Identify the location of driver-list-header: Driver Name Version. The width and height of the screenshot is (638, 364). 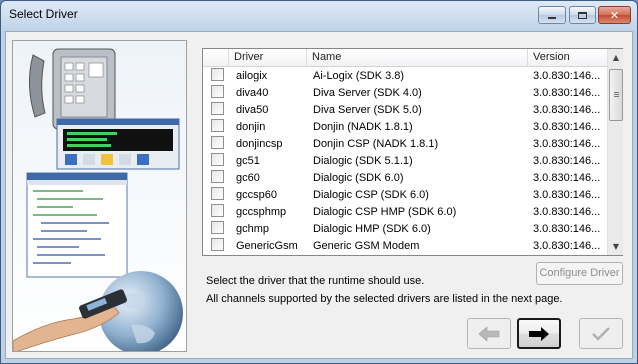
(405, 58).